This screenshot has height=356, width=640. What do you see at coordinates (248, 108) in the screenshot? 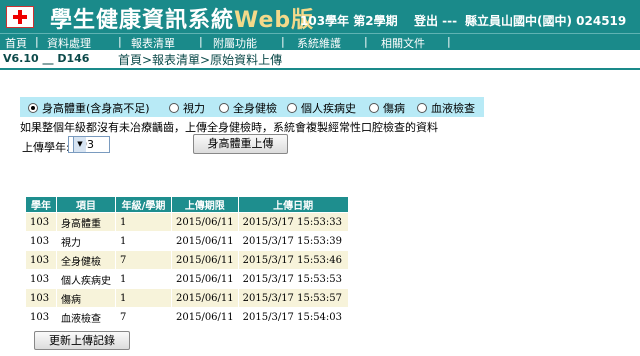
I see `radio-option-full-checkup: 全身健檢` at bounding box center [248, 108].